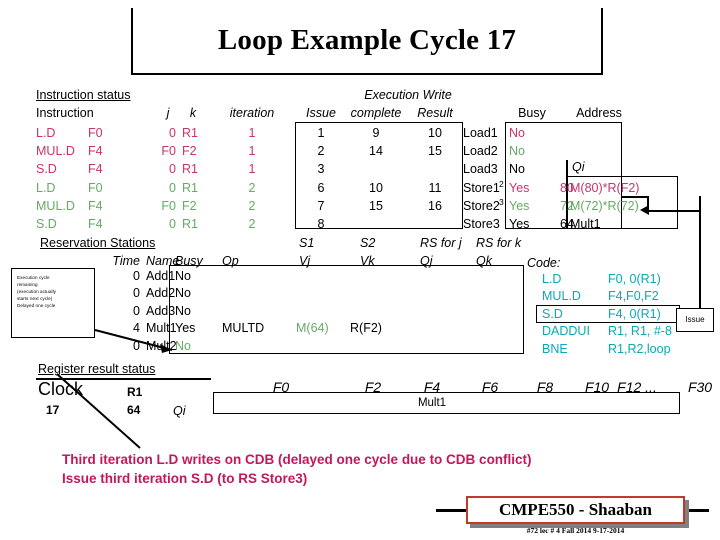  Describe the element at coordinates (561, 296) in the screenshot. I see `code-op: MUL.D` at that location.